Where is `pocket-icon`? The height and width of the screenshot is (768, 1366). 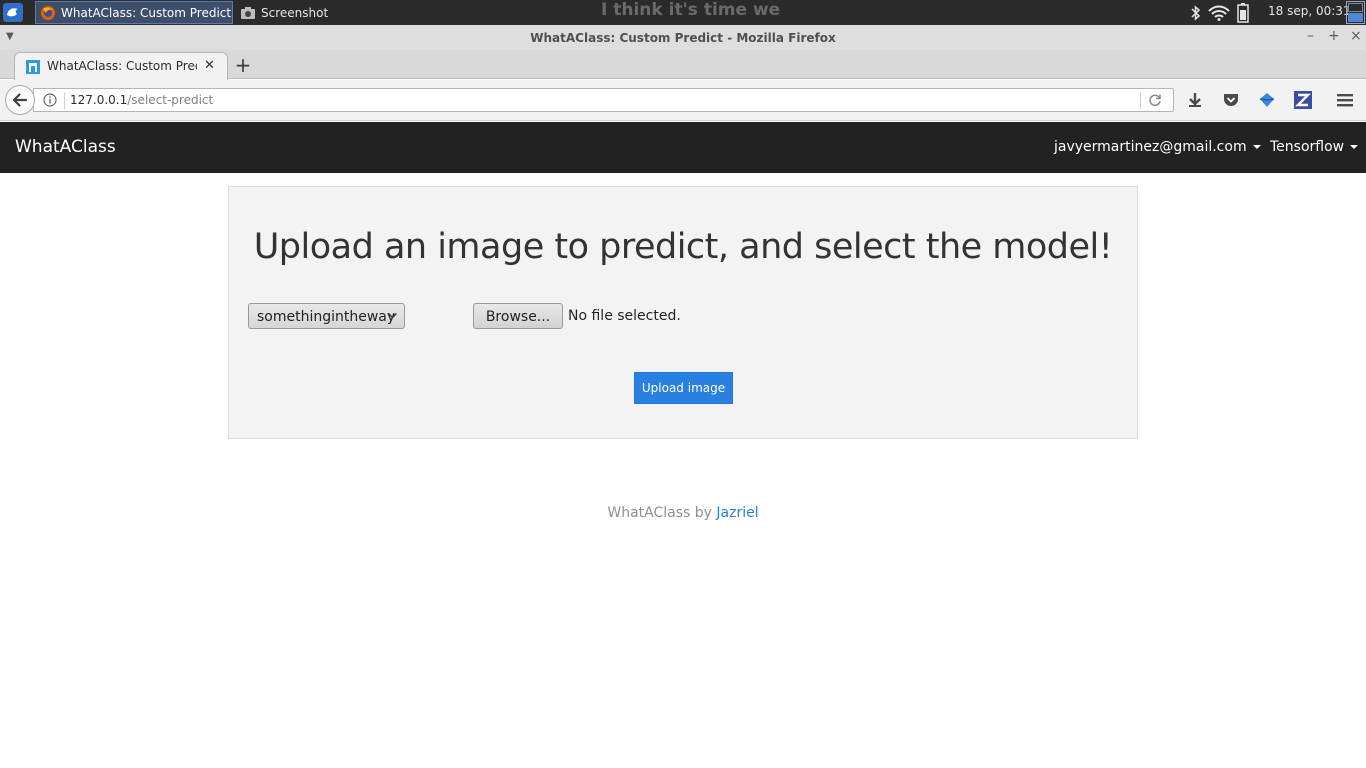
pocket-icon is located at coordinates (1231, 100).